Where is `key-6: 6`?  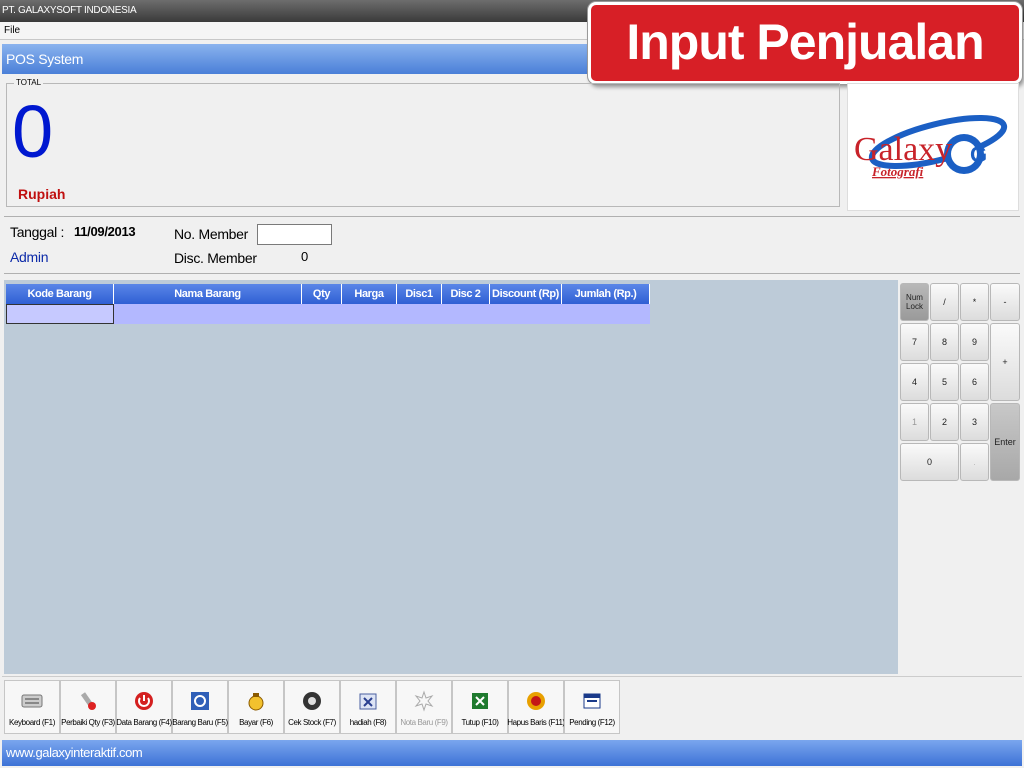
key-6: 6 is located at coordinates (974, 382).